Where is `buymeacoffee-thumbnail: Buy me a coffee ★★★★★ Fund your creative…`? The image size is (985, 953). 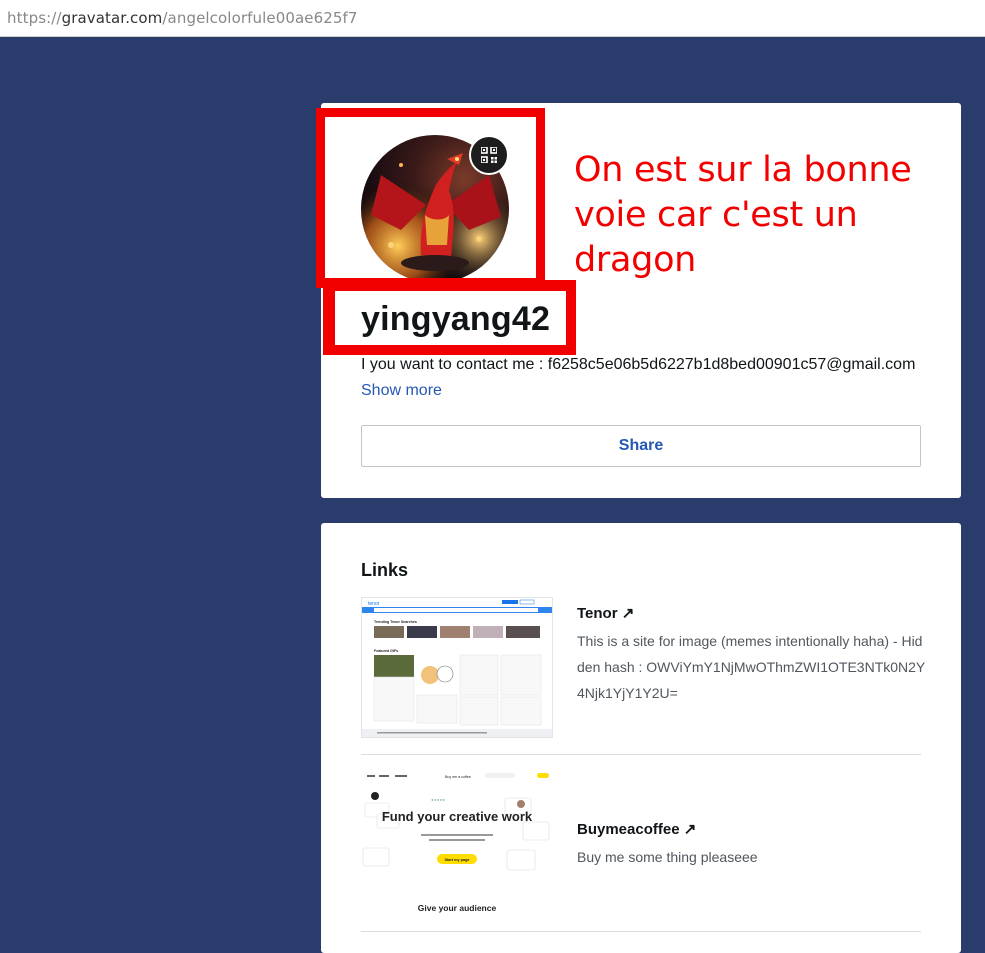
buymeacoffee-thumbnail: Buy me a coffee ★★★★★ Fund your creative… is located at coordinates (457, 842).